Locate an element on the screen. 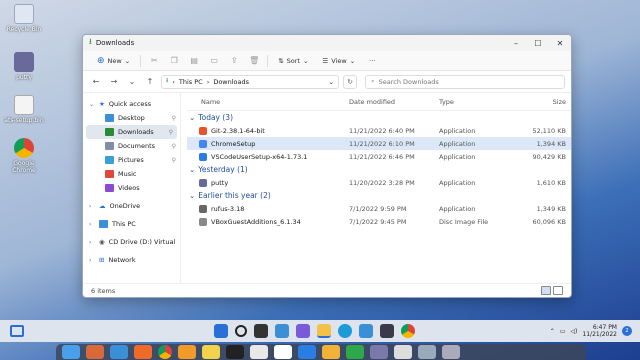 This screenshot has width=640, height=360. new-button: ⊕ New ⌄ is located at coordinates (113, 61).